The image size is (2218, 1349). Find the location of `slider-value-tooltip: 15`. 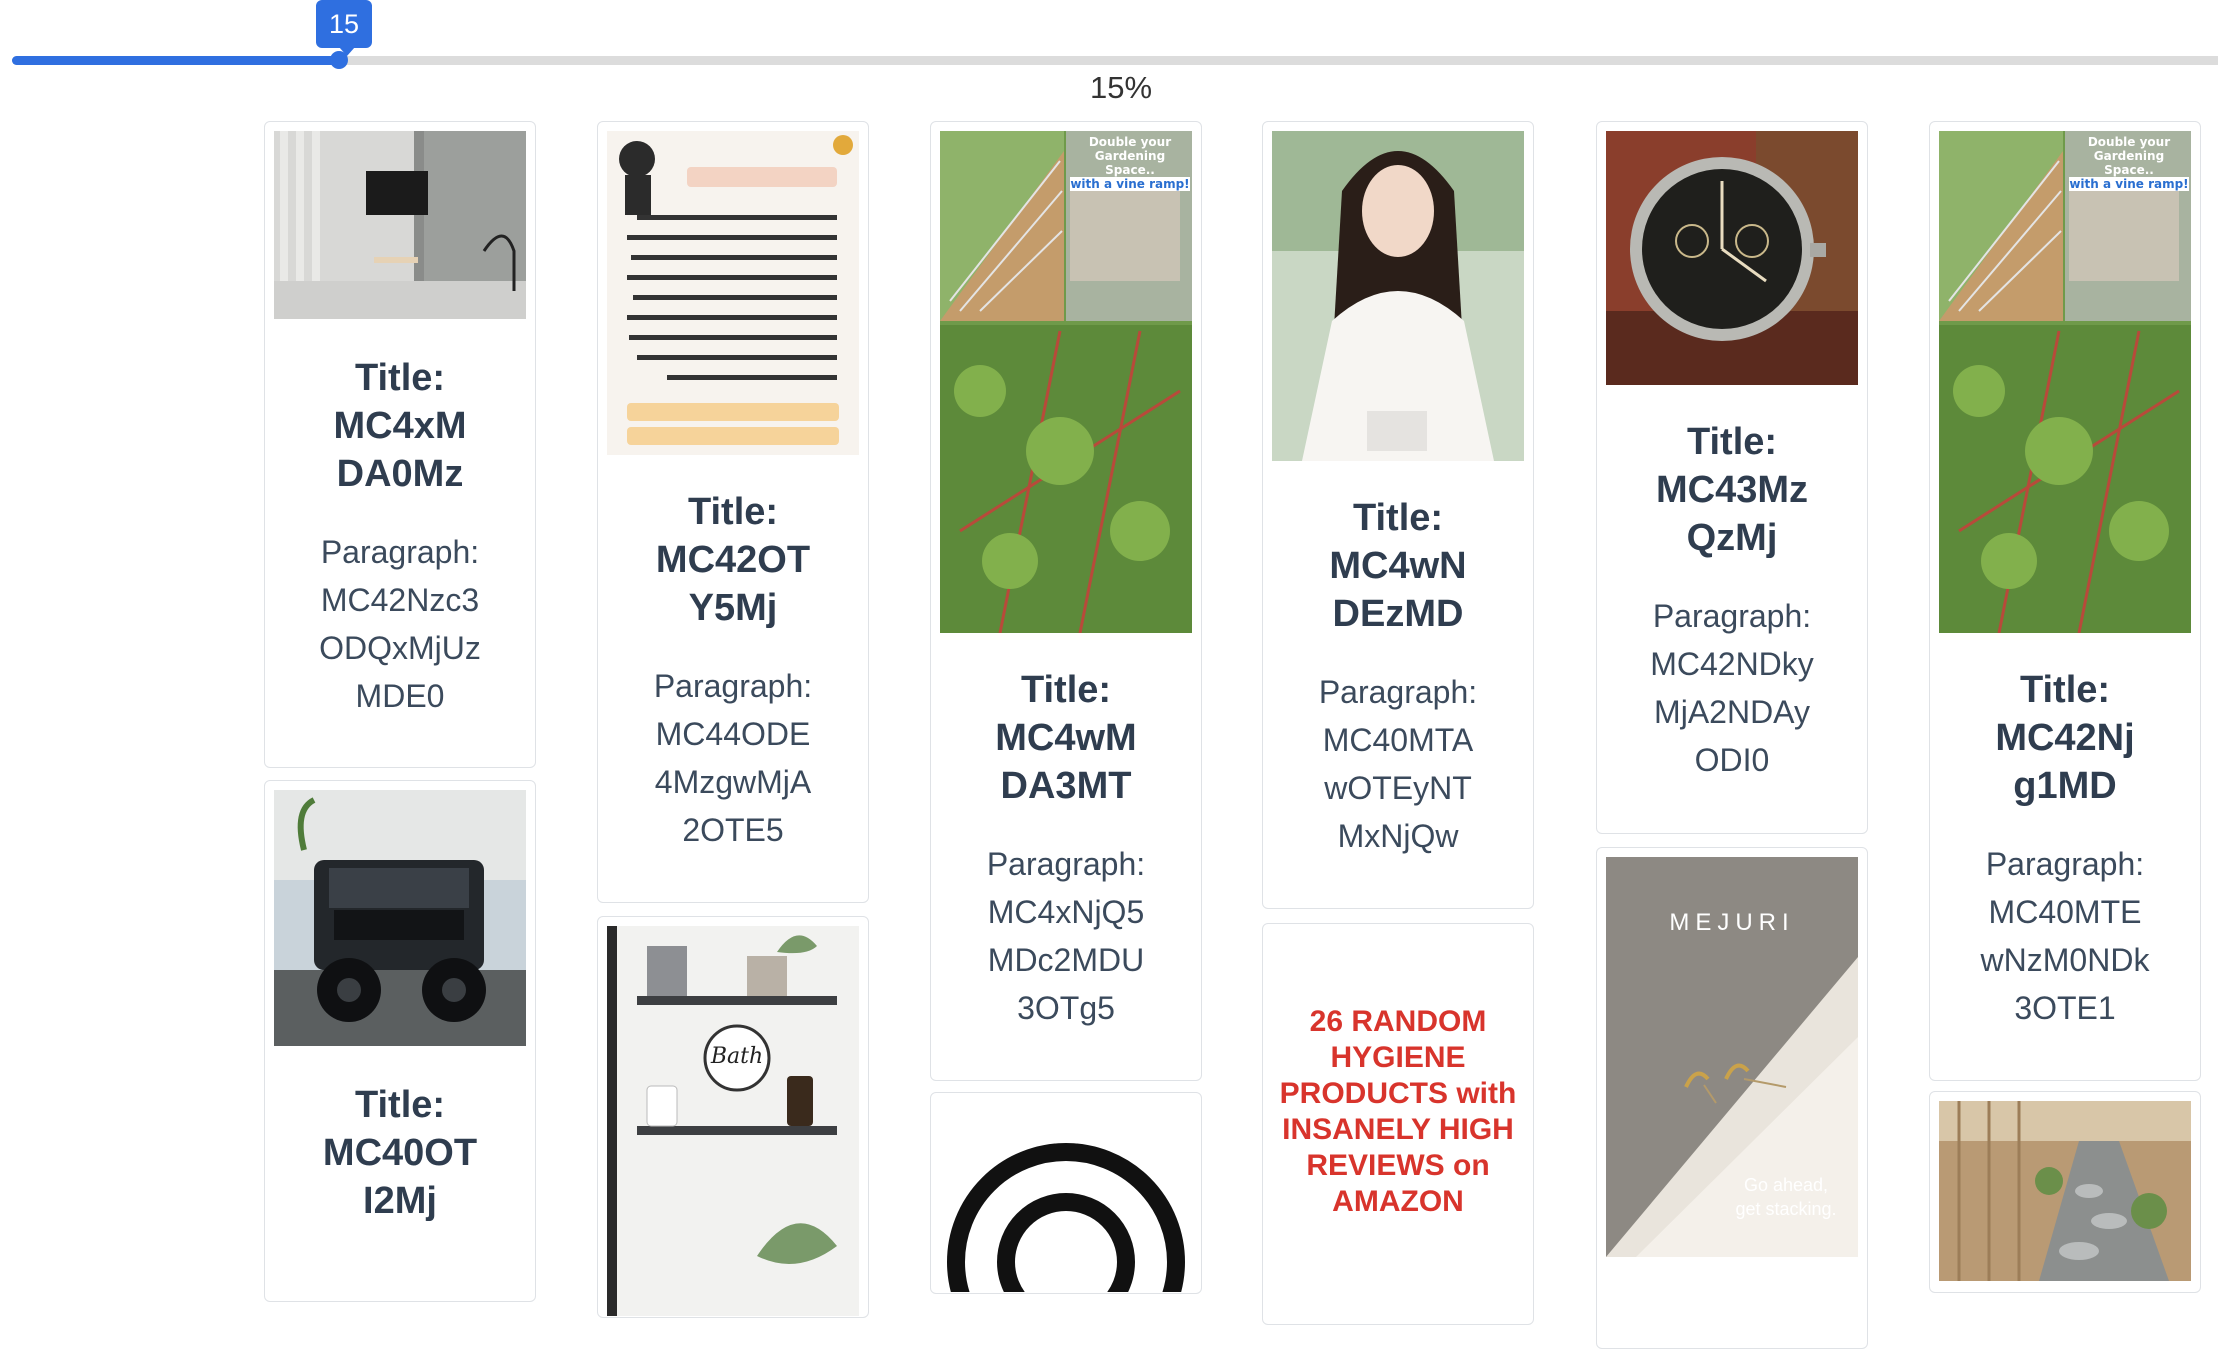

slider-value-tooltip: 15 is located at coordinates (344, 28).